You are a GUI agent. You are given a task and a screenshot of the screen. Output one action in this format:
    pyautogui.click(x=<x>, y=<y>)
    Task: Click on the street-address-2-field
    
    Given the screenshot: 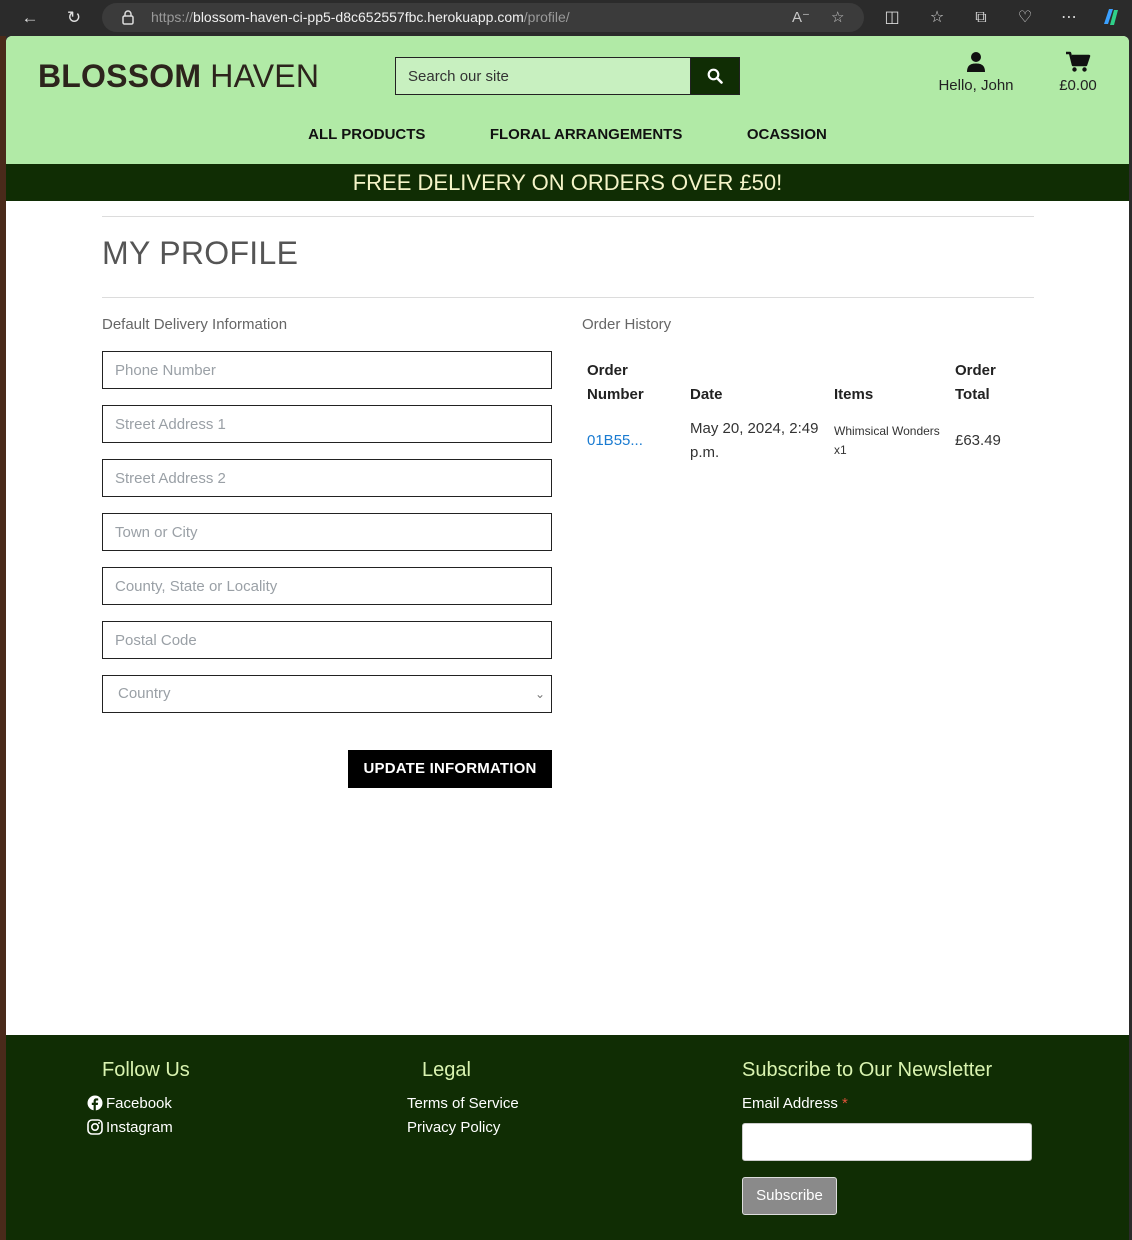 What is the action you would take?
    pyautogui.click(x=327, y=478)
    